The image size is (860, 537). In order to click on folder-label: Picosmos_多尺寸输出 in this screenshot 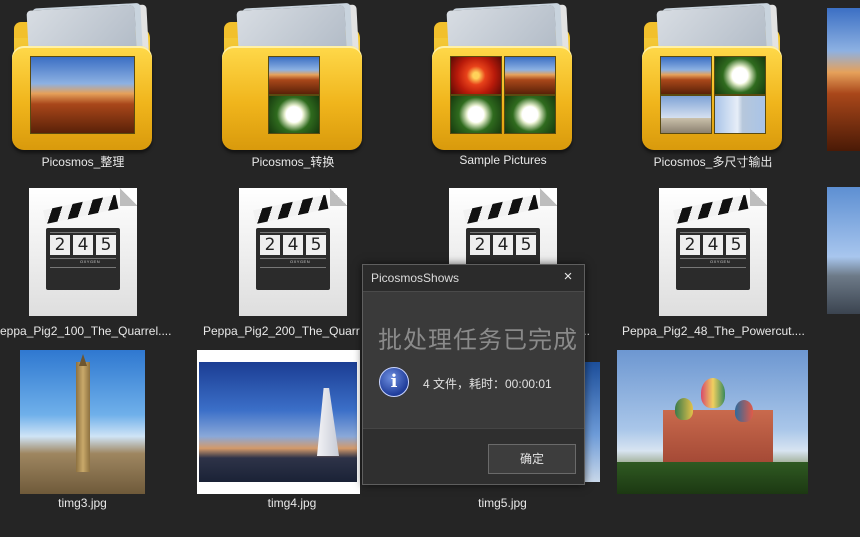, I will do `click(713, 162)`.